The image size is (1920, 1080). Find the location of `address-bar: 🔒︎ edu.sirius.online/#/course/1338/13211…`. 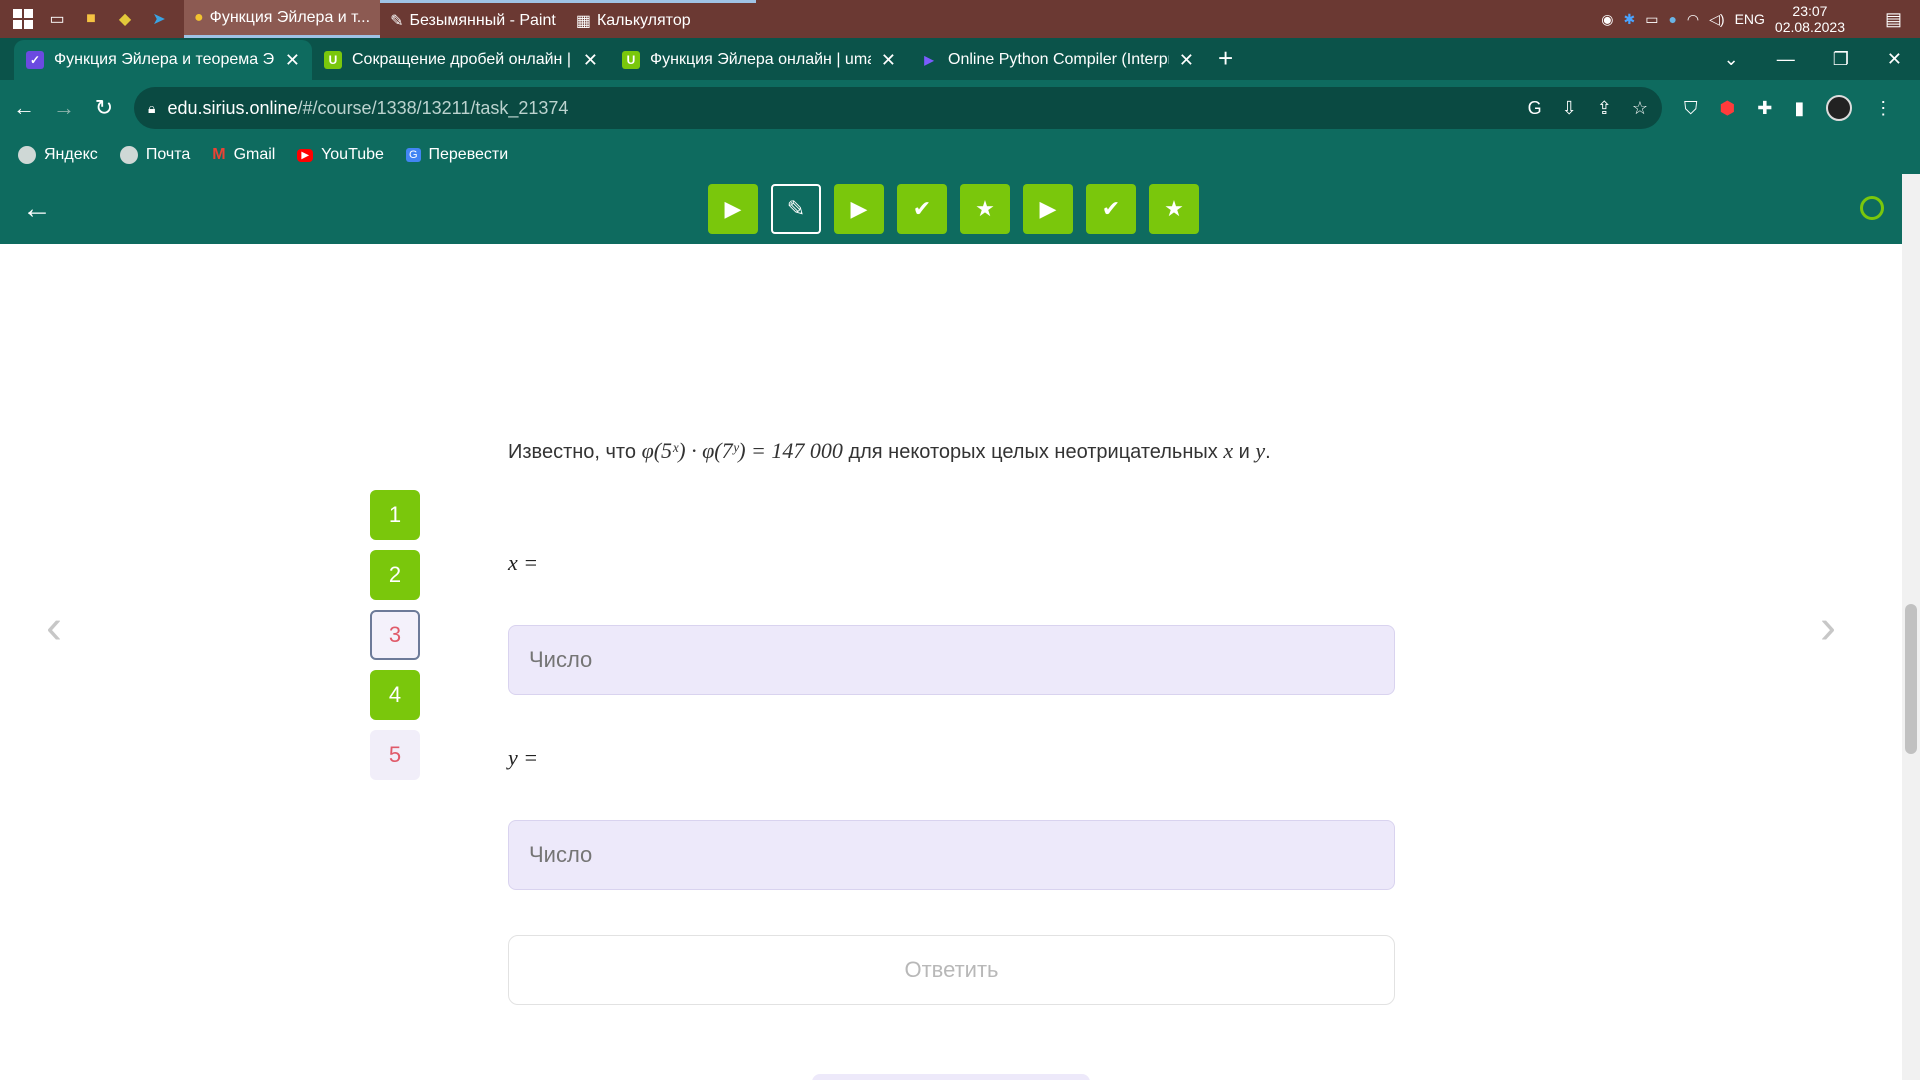

address-bar: 🔒︎ edu.sirius.online/#/course/1338/13211… is located at coordinates (898, 108).